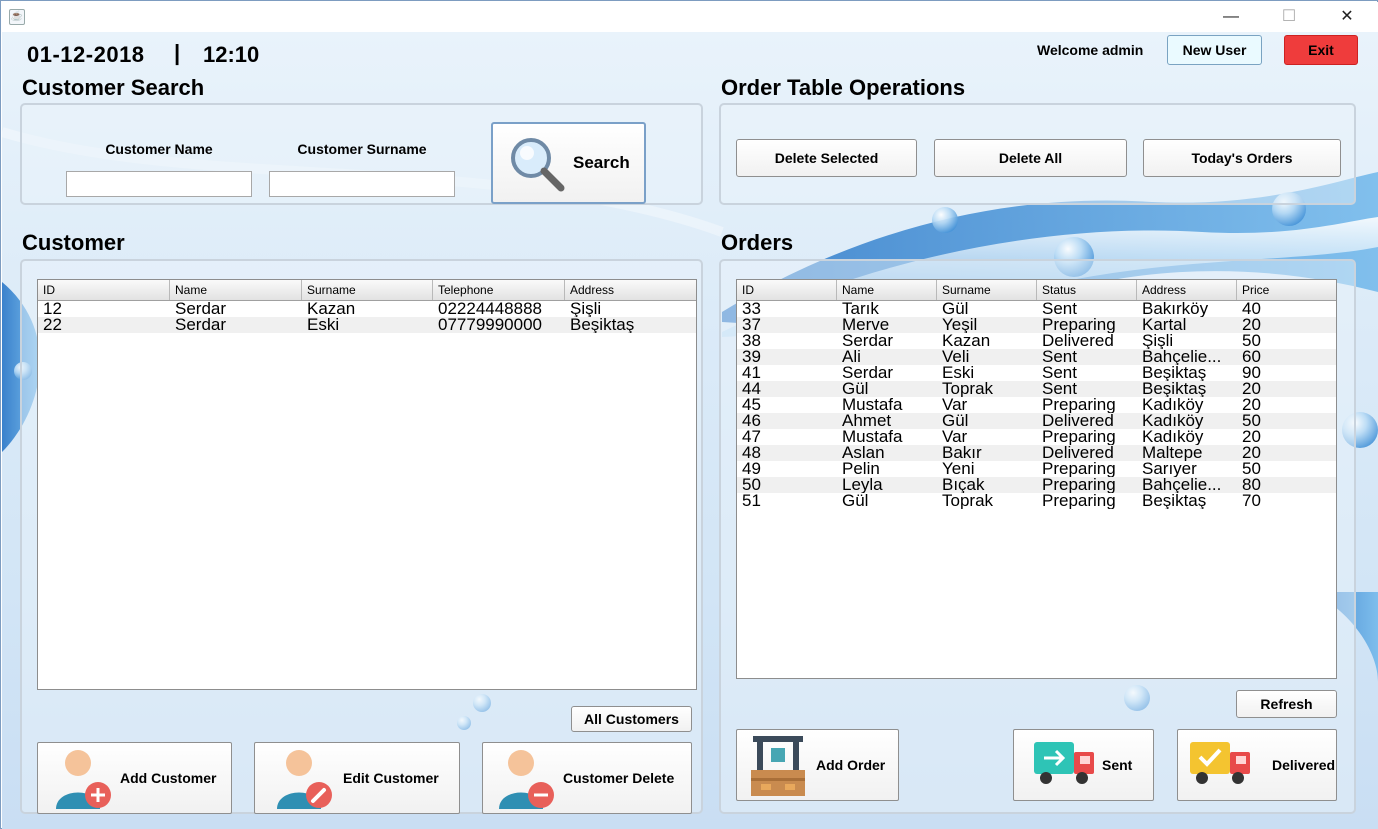  I want to click on table-row: 49 Pelin Yeni Preparing Sarıyer 50, so click(1036, 469).